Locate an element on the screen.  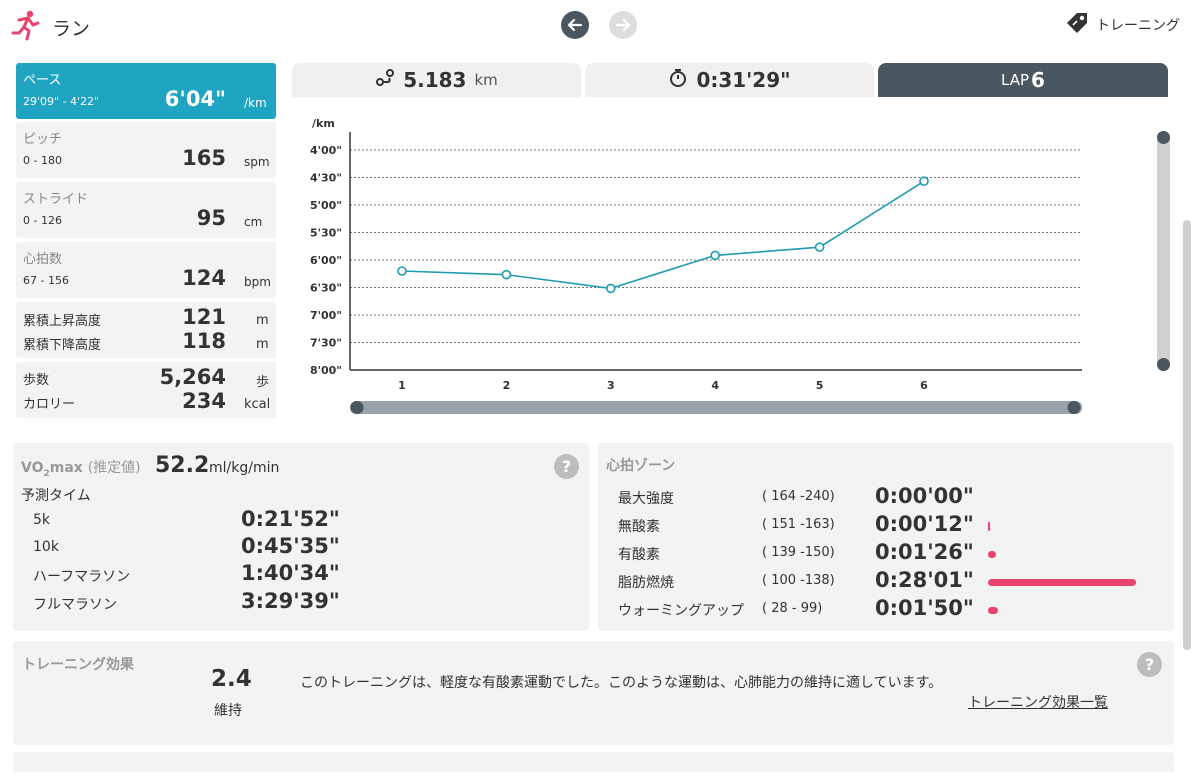
x-tick-label: 6 is located at coordinates (924, 385).